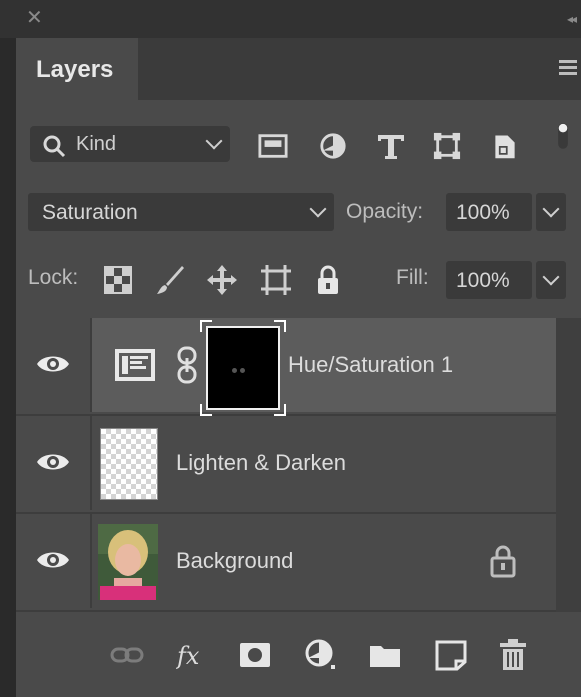 This screenshot has width=581, height=697. I want to click on new-layer-icon, so click(451, 655).